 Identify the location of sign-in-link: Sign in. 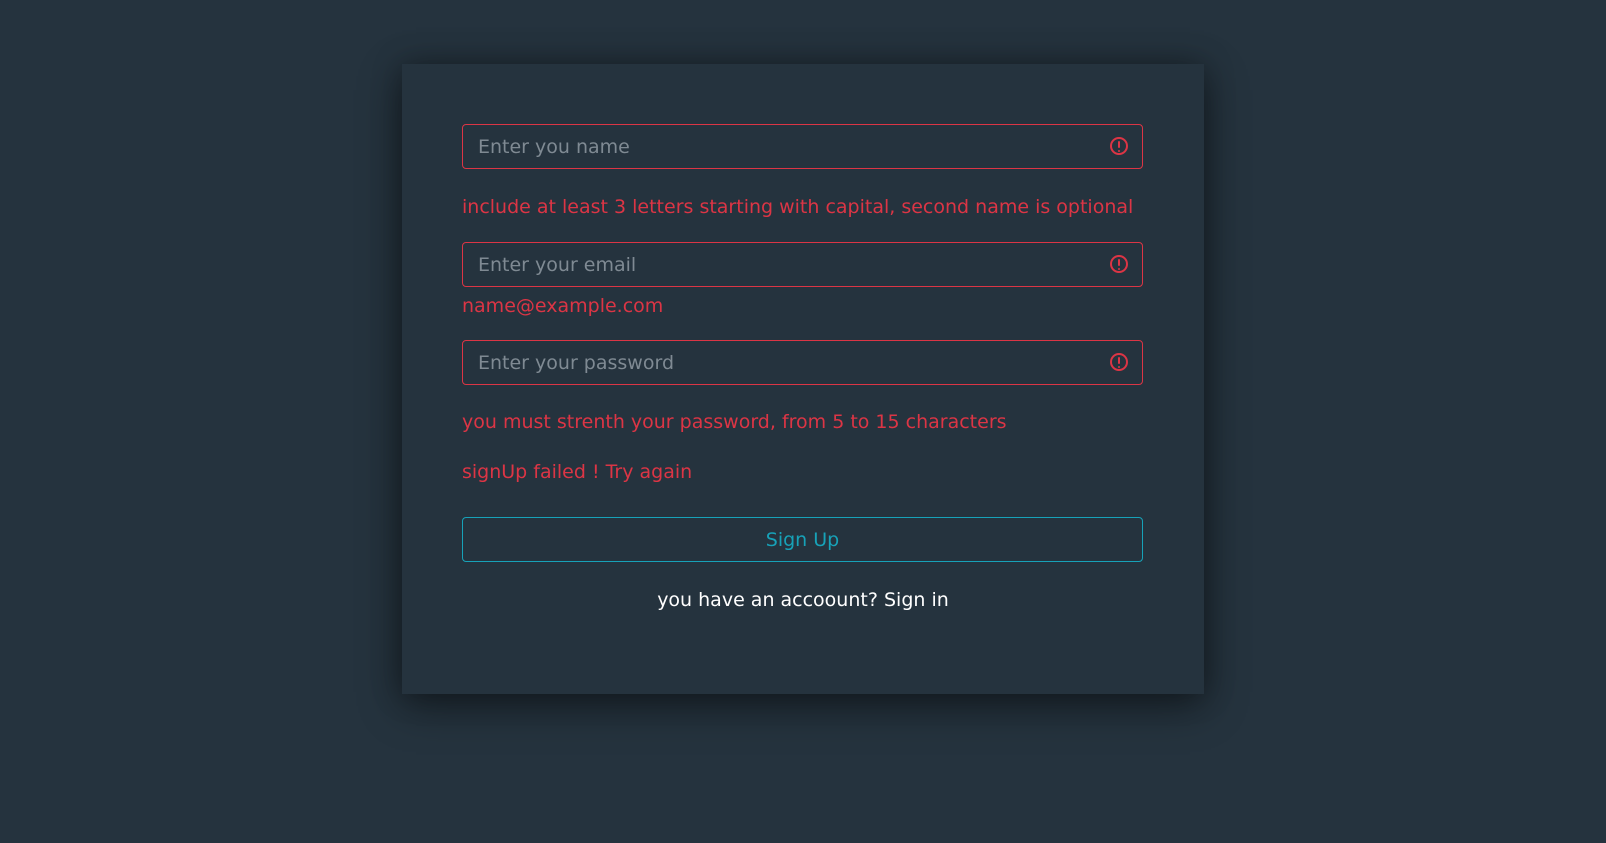
(916, 600).